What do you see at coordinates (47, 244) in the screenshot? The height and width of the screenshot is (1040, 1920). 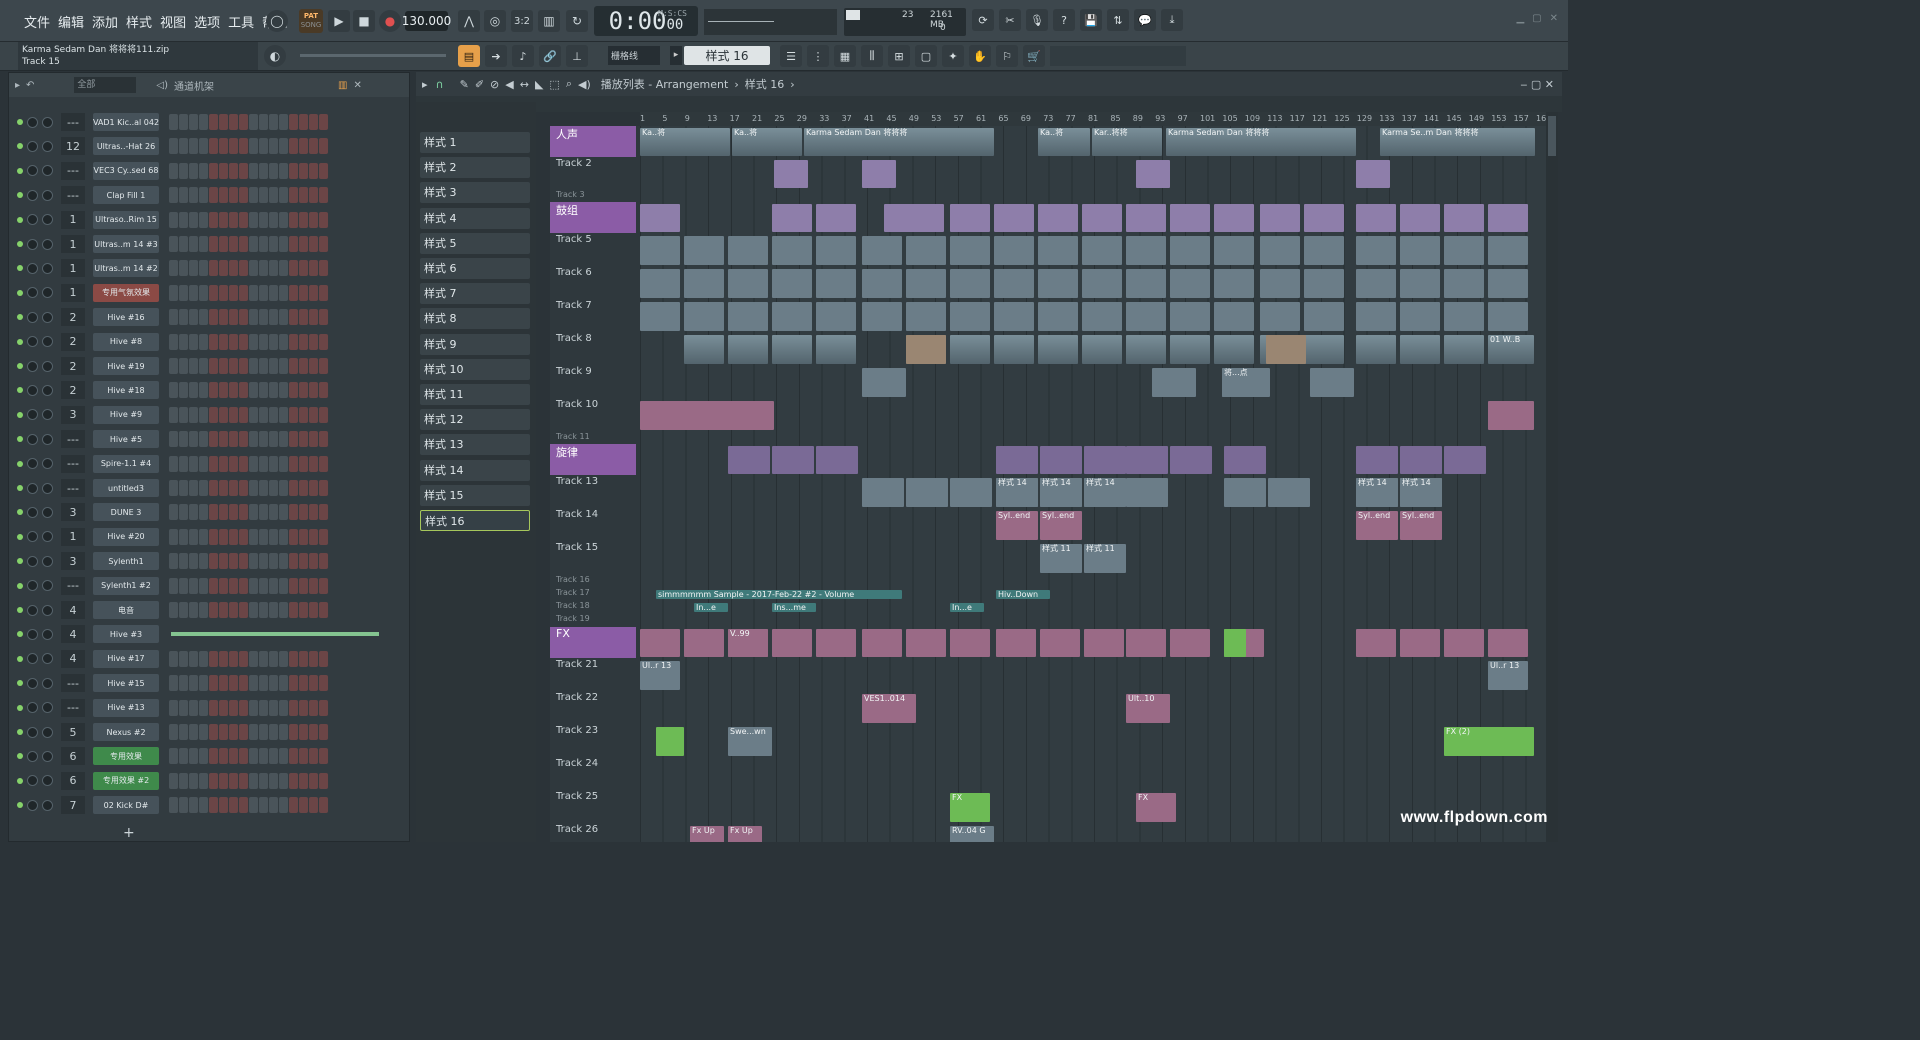 I see `channel-volume-knob` at bounding box center [47, 244].